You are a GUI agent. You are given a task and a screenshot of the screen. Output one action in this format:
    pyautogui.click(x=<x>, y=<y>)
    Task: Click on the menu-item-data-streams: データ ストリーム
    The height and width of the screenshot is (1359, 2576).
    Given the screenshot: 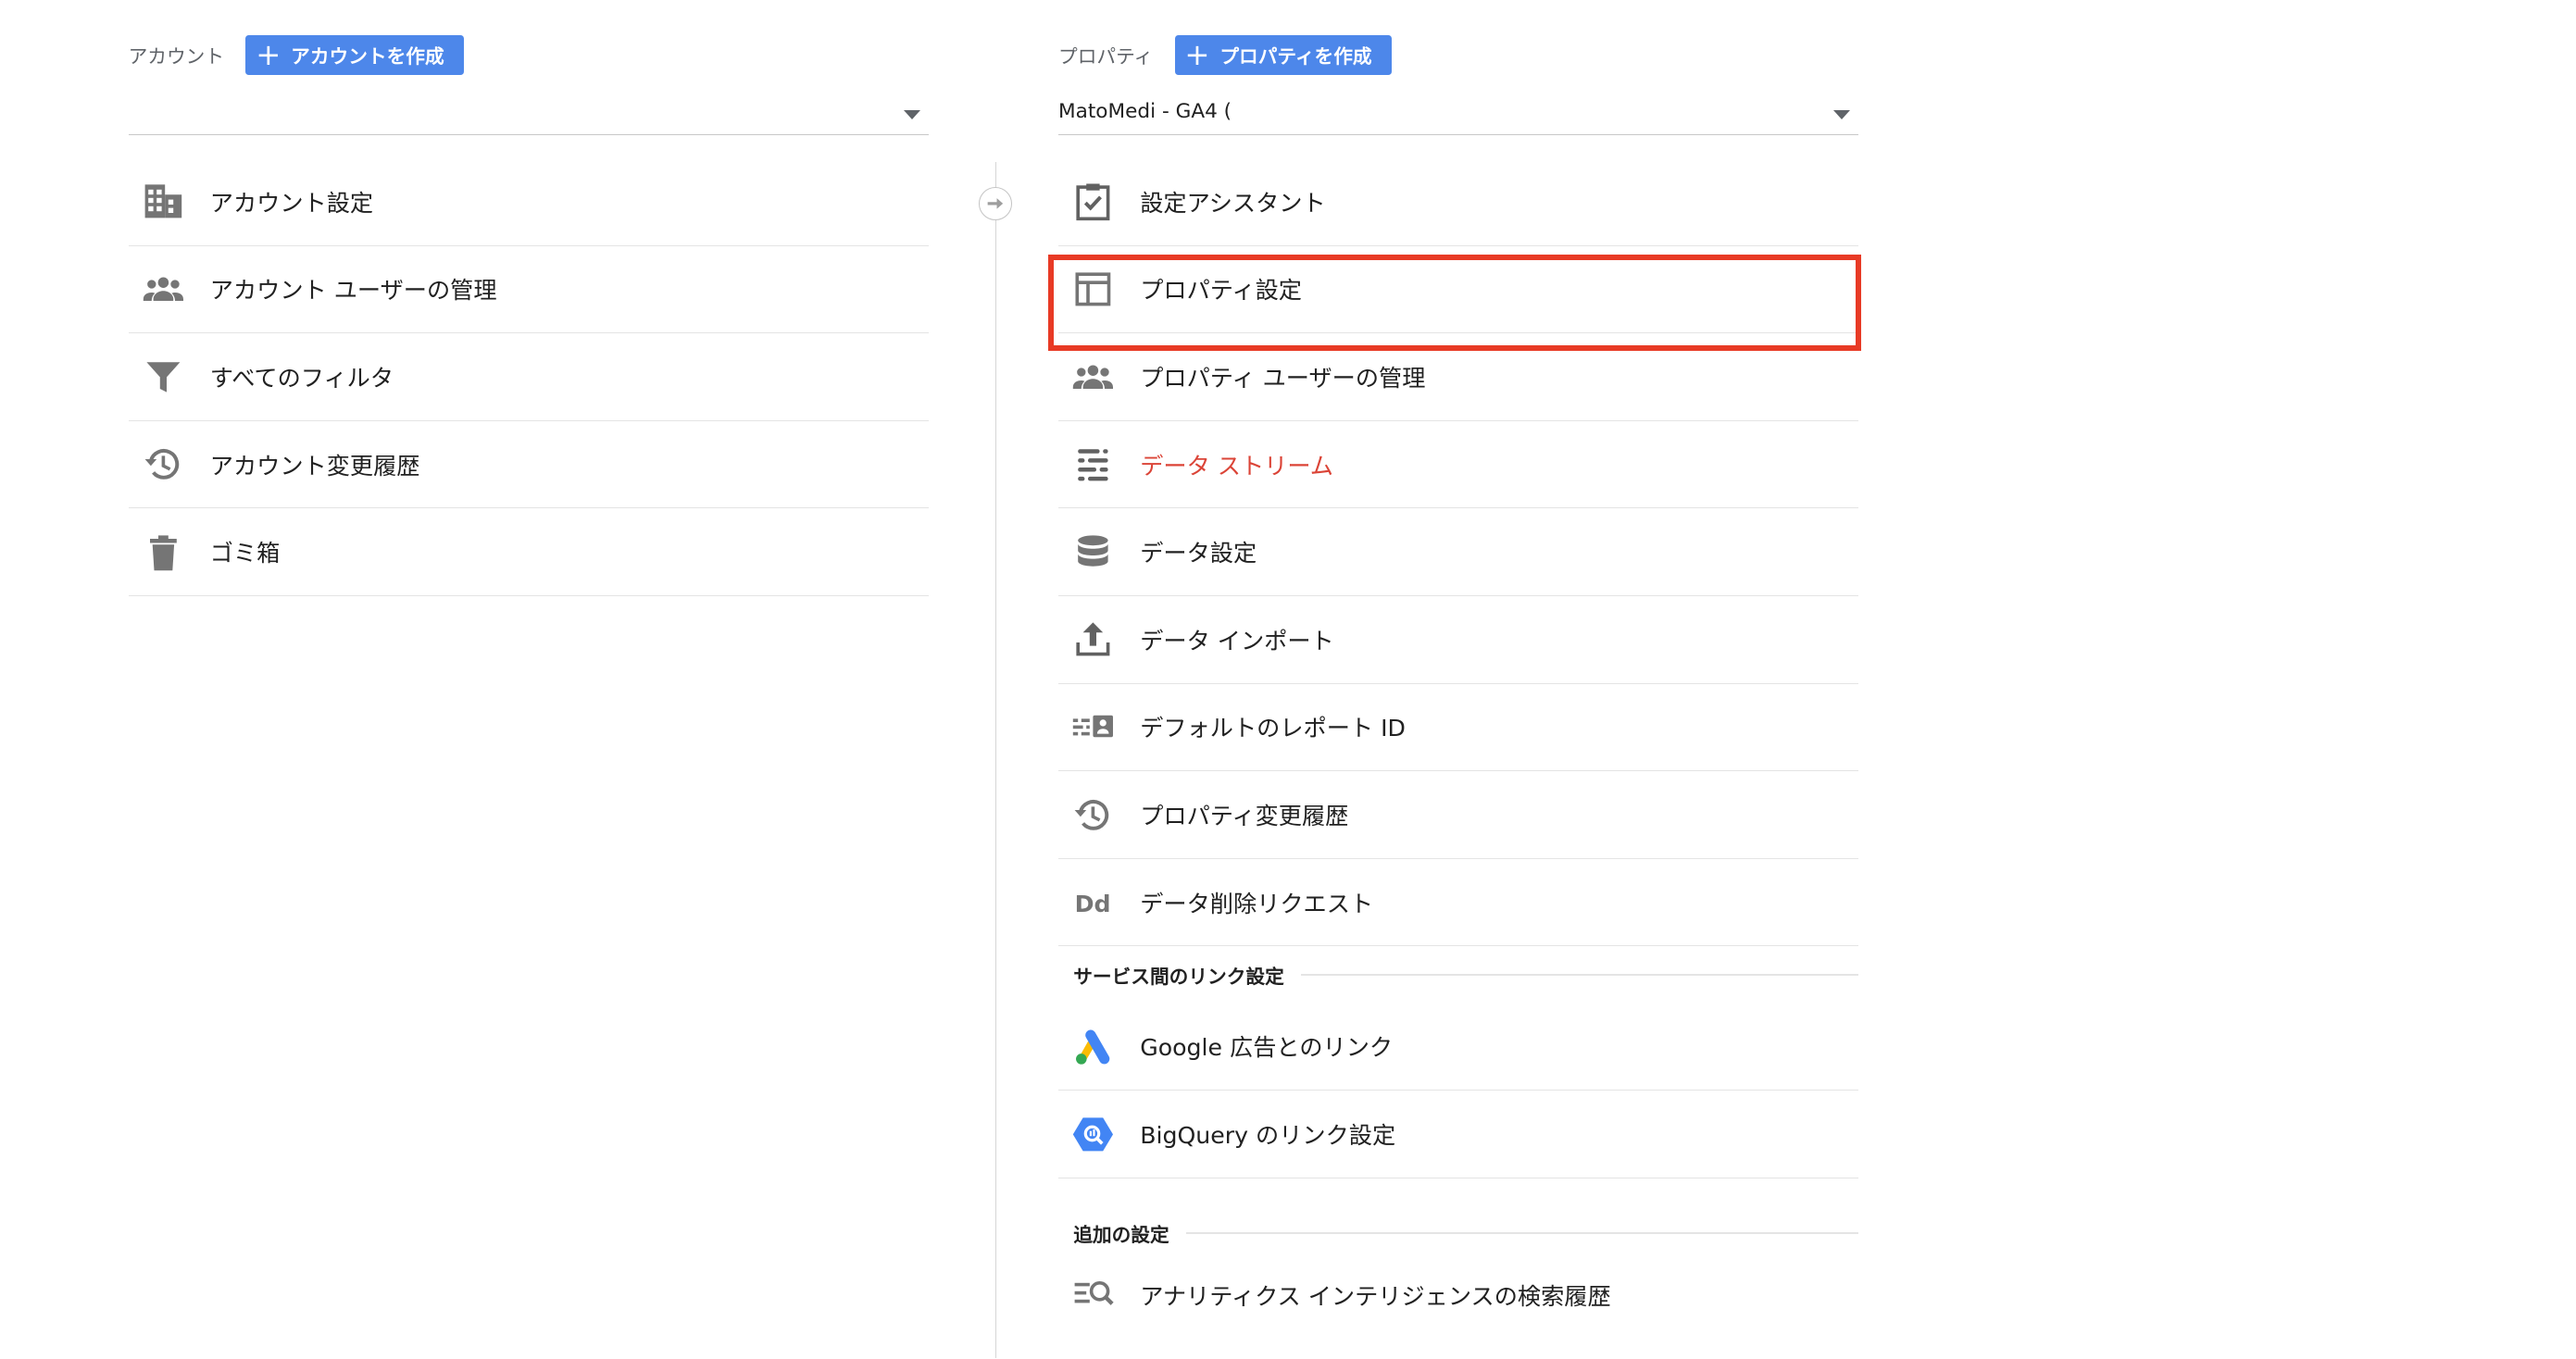 What is the action you would take?
    pyautogui.click(x=1458, y=465)
    